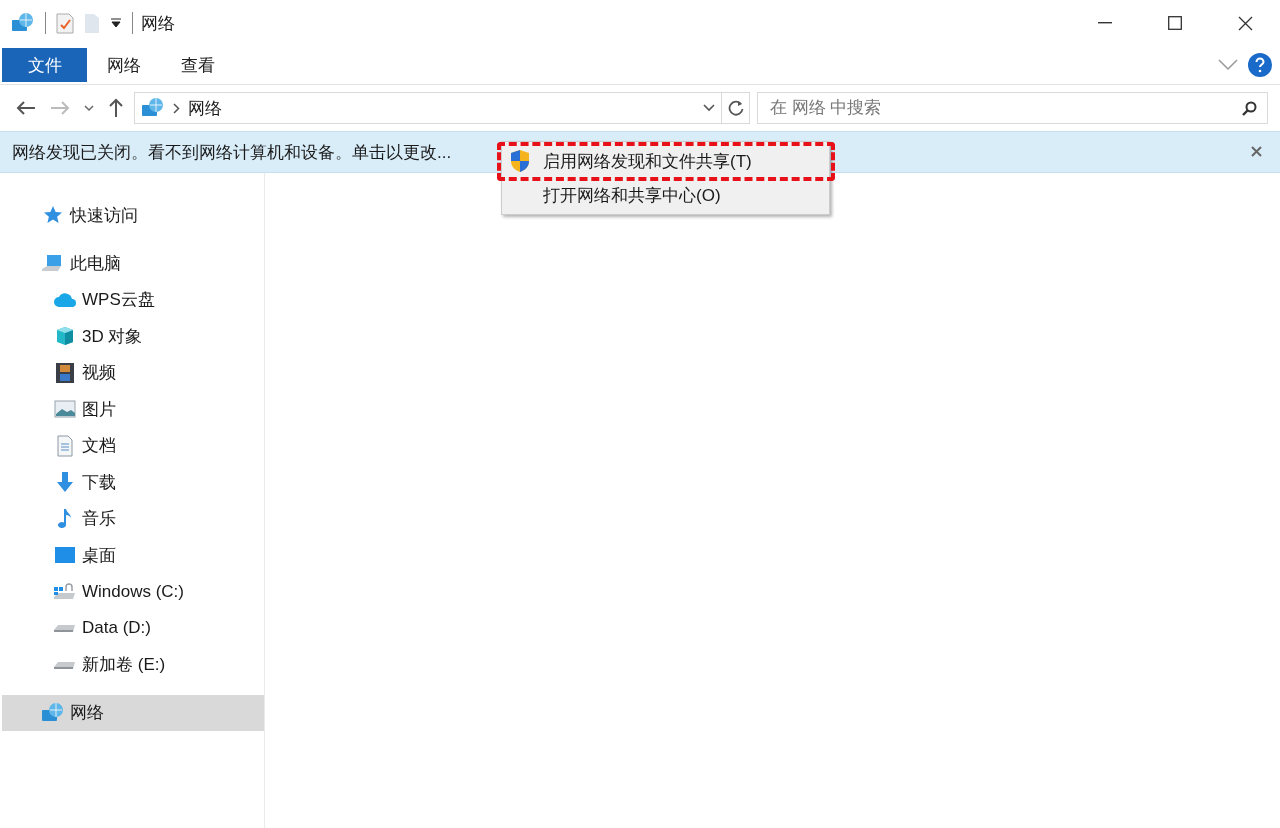 The height and width of the screenshot is (828, 1280). I want to click on nav-item: 快速访问, so click(133, 215).